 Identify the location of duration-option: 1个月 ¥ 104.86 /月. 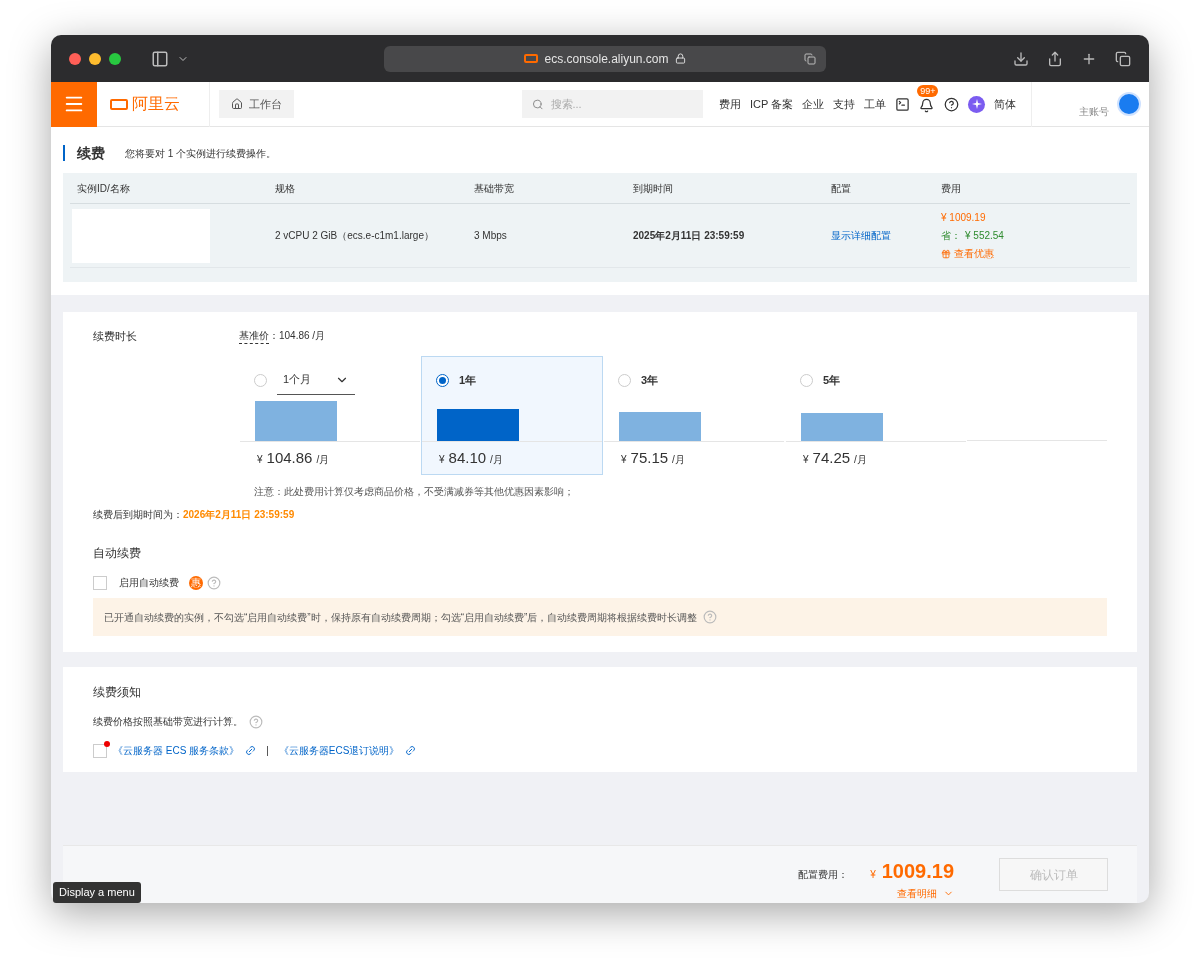
(330, 415).